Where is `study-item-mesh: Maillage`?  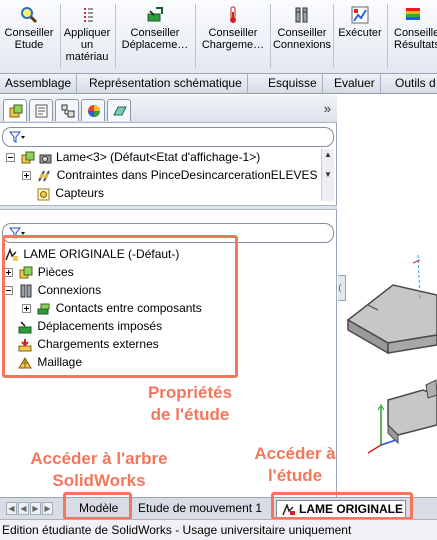 study-item-mesh: Maillage is located at coordinates (50, 362).